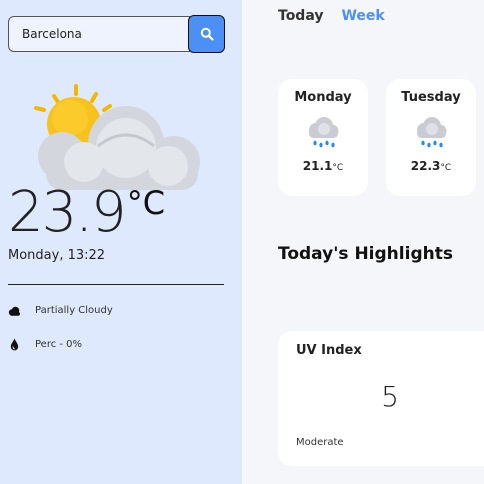  I want to click on uv-index-card: UV Index 5 Moderate, so click(381, 398).